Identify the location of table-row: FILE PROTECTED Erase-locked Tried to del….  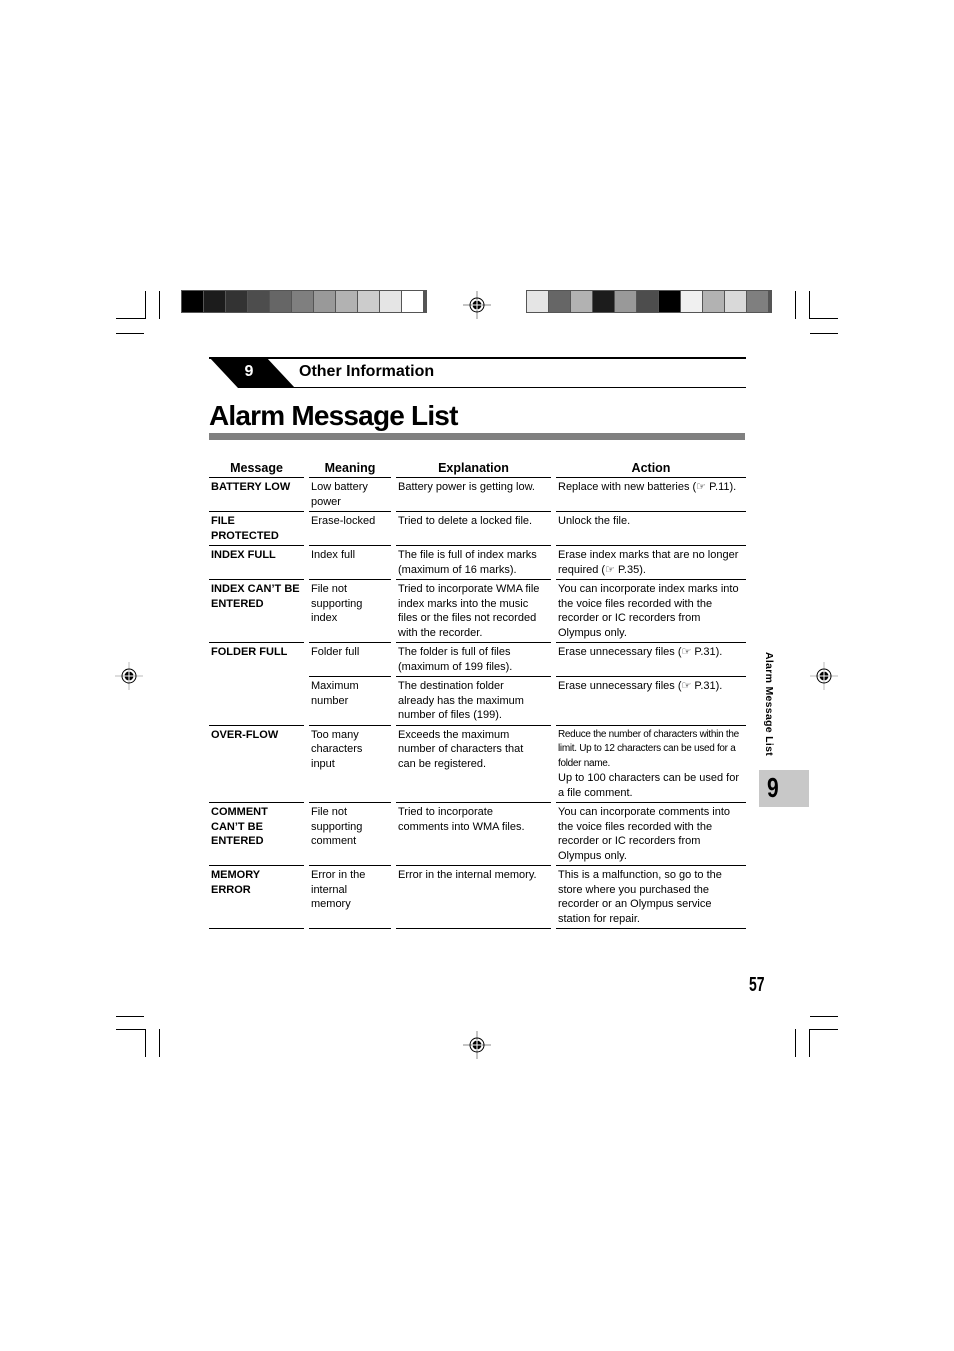
(477, 528).